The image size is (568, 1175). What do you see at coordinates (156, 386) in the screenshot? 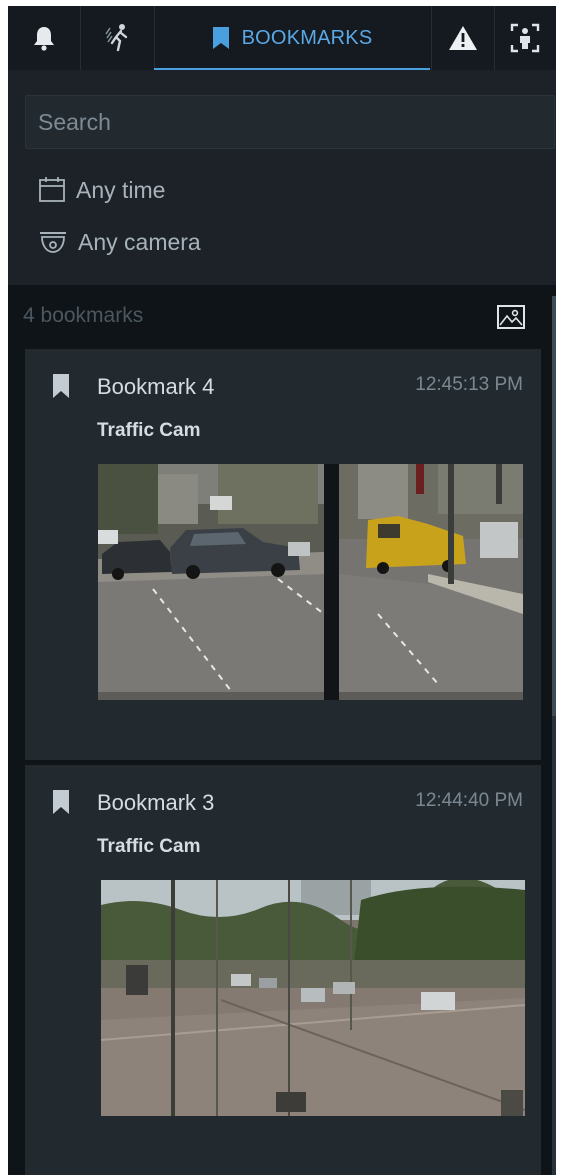
I see `bookmark-title: Bookmark 4` at bounding box center [156, 386].